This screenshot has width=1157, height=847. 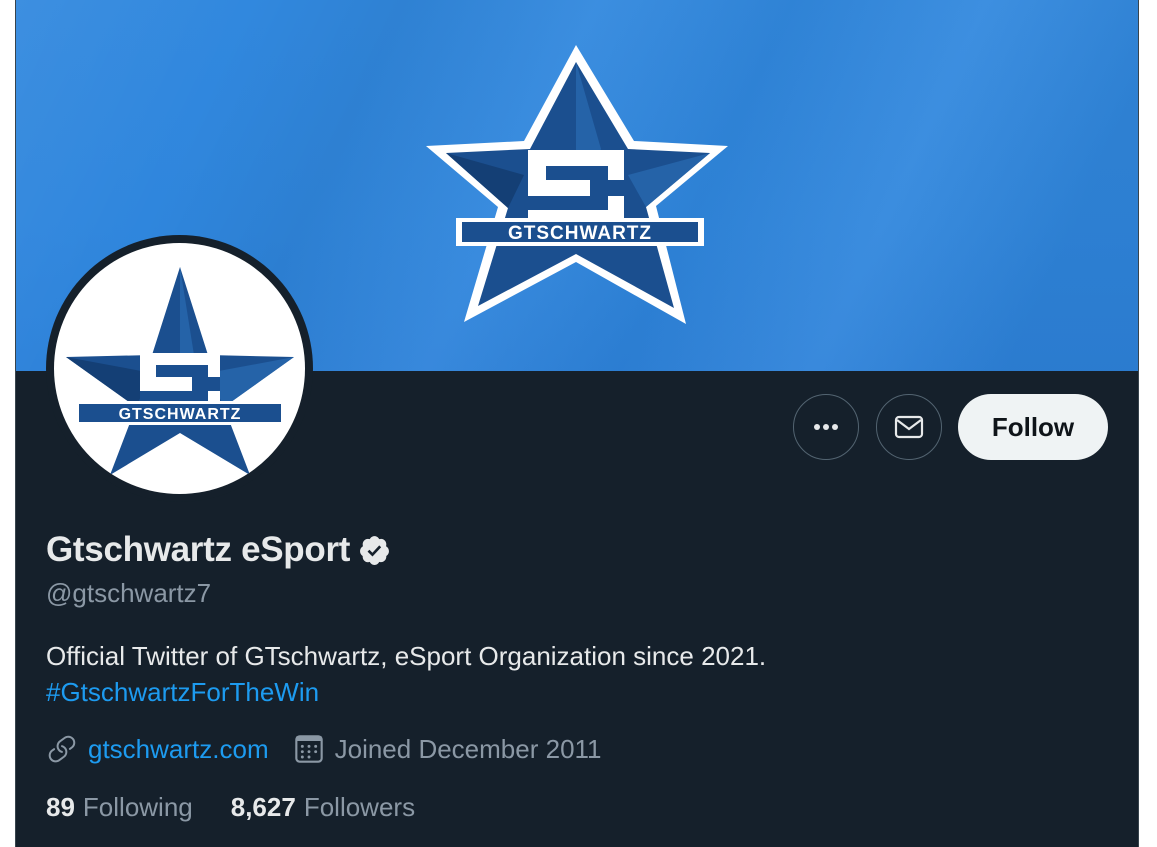 What do you see at coordinates (129, 593) in the screenshot?
I see `profile-handle: @gtschwartz7` at bounding box center [129, 593].